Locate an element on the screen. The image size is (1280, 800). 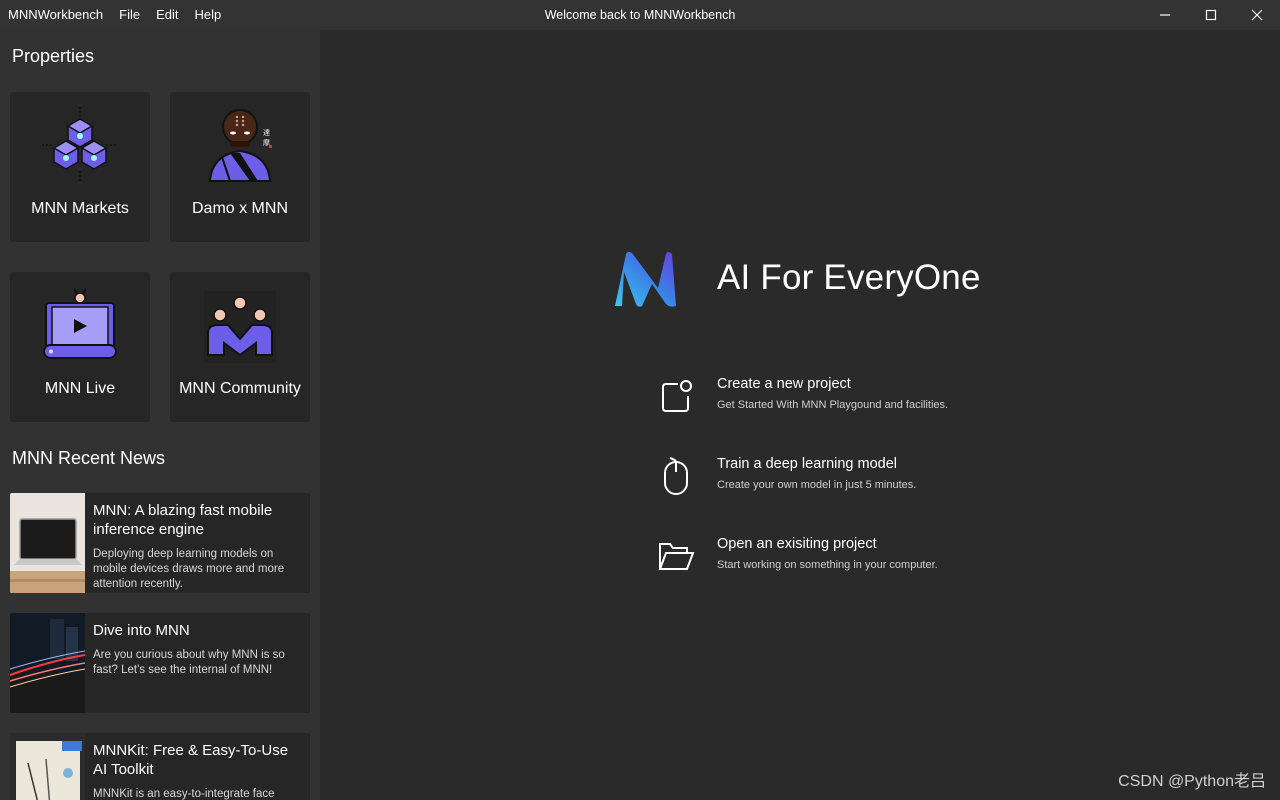
menu-edit: Edit is located at coordinates (167, 15).